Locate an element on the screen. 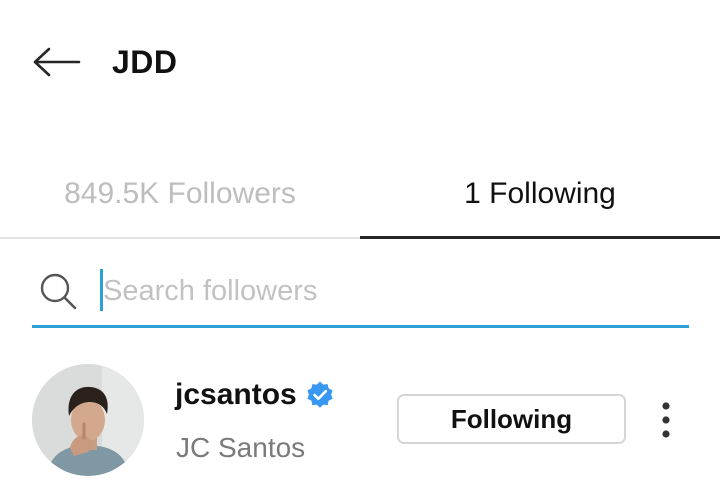  search-underline is located at coordinates (360, 326).